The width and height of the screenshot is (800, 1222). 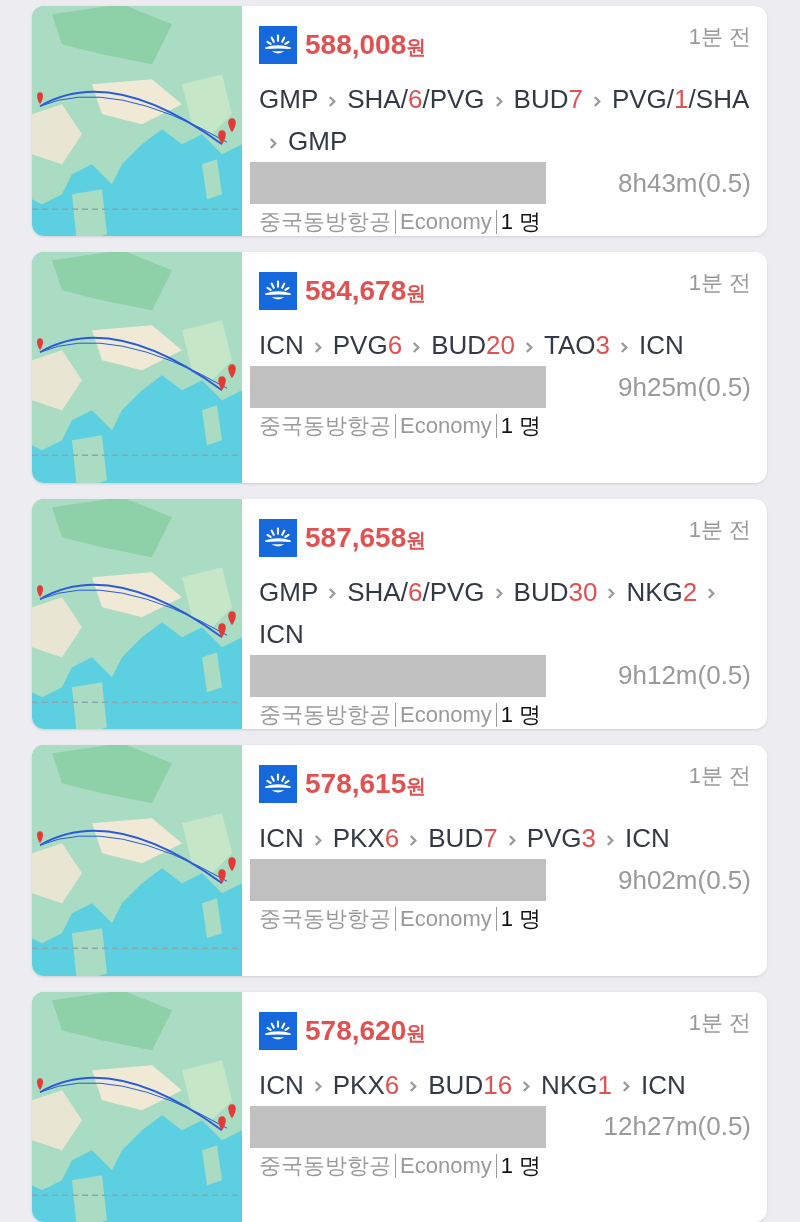 I want to click on price: 578,615원, so click(x=366, y=784).